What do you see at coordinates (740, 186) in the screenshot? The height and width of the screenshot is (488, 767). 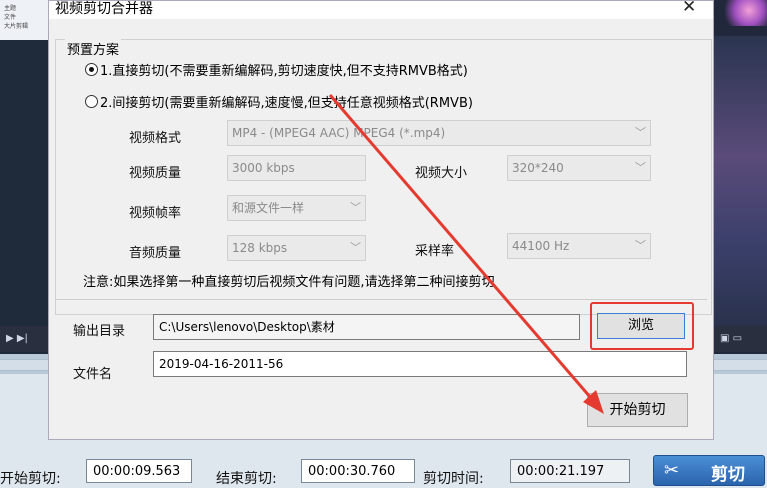 I see `background-video-frame` at bounding box center [740, 186].